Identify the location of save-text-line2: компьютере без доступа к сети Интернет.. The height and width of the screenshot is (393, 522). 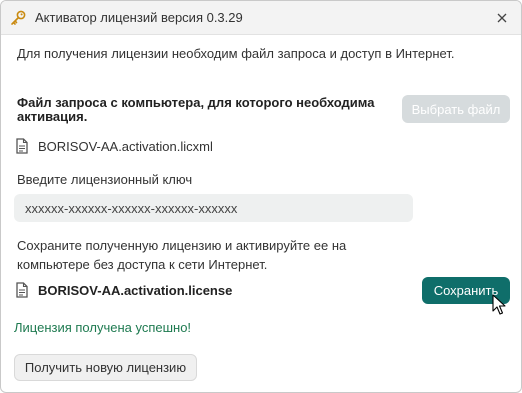
(142, 264).